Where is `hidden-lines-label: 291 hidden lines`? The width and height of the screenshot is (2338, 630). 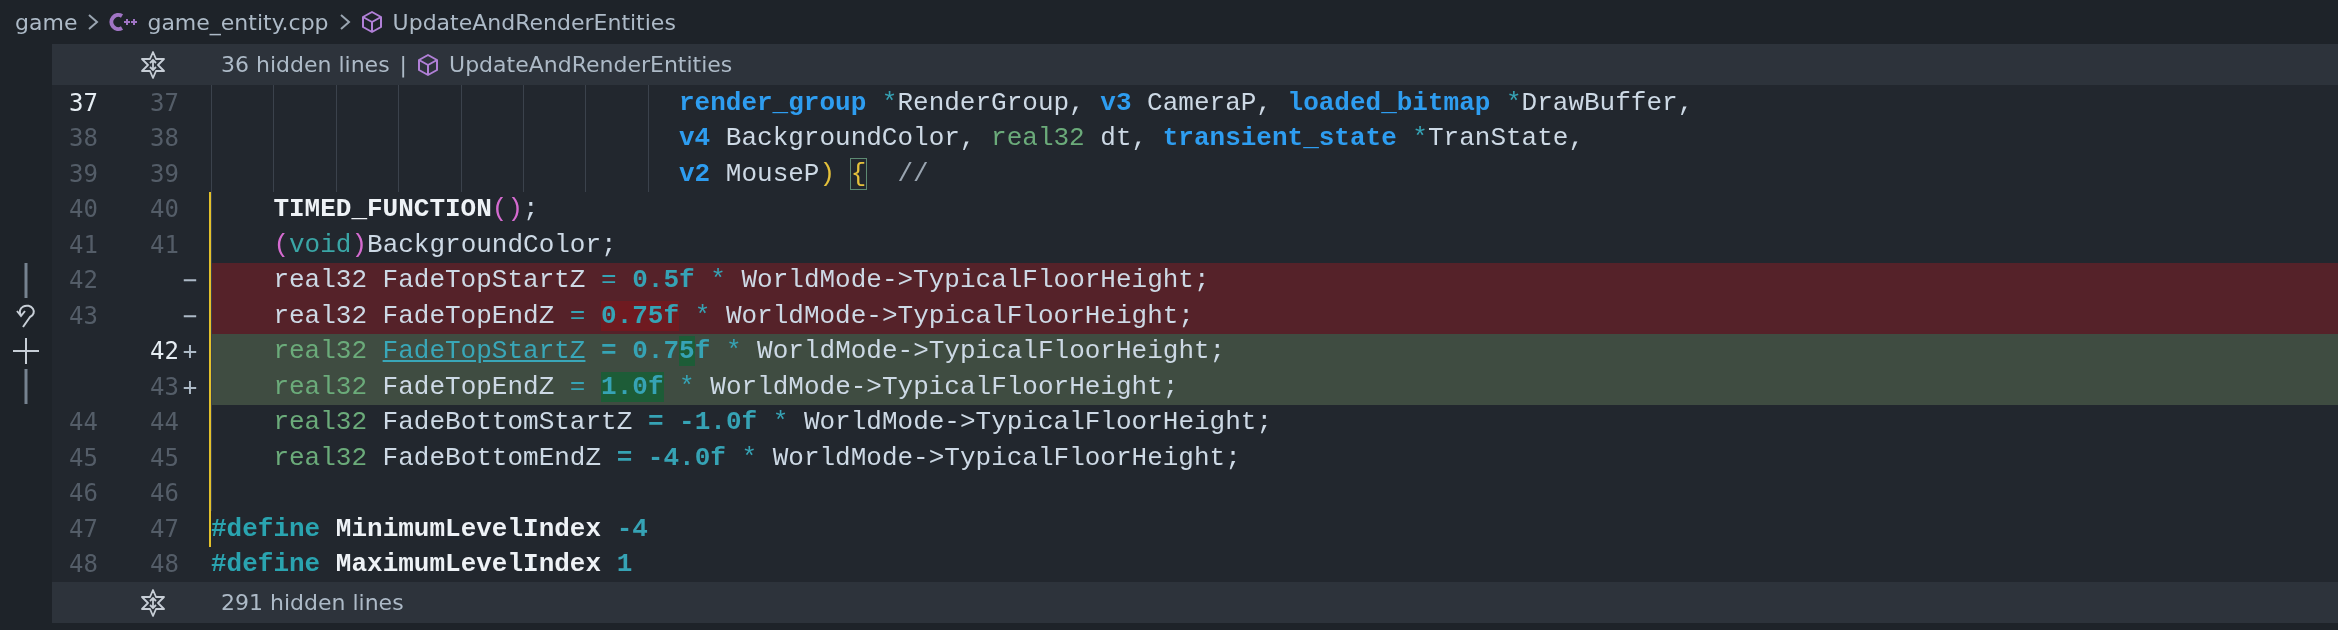
hidden-lines-label: 291 hidden lines is located at coordinates (312, 602).